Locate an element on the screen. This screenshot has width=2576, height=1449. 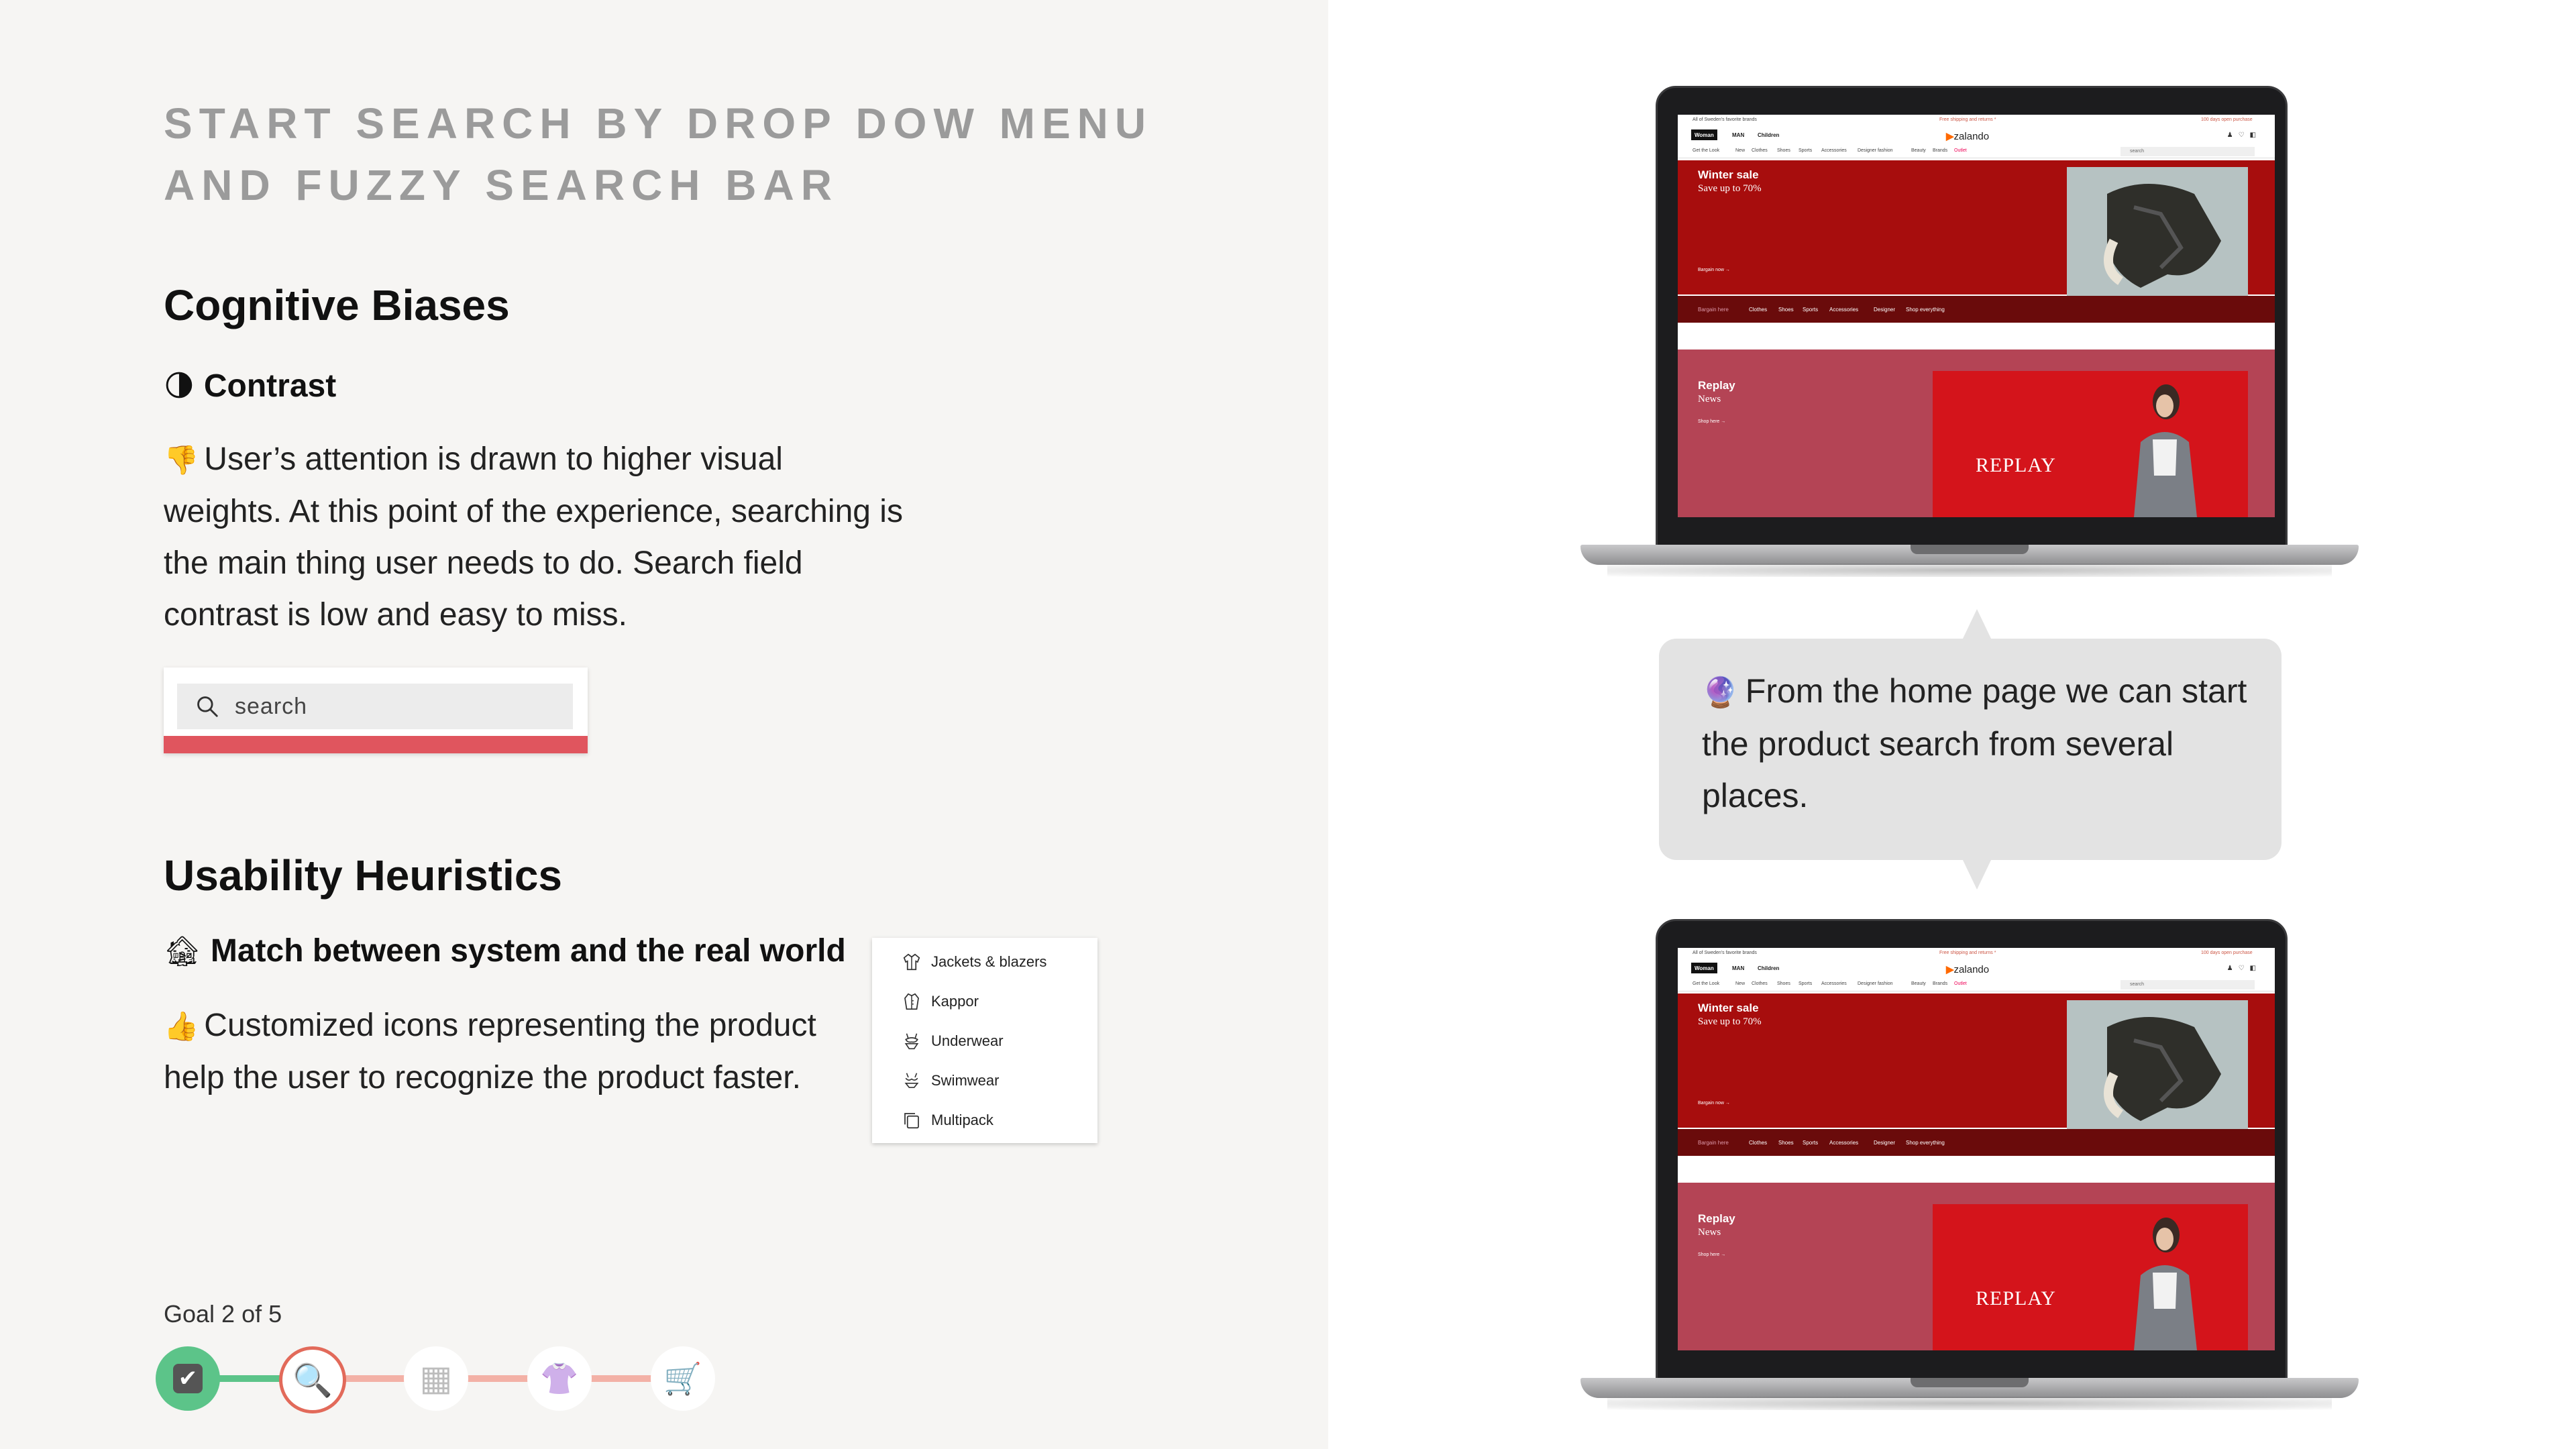
bubble-pointer-down is located at coordinates (1977, 874).